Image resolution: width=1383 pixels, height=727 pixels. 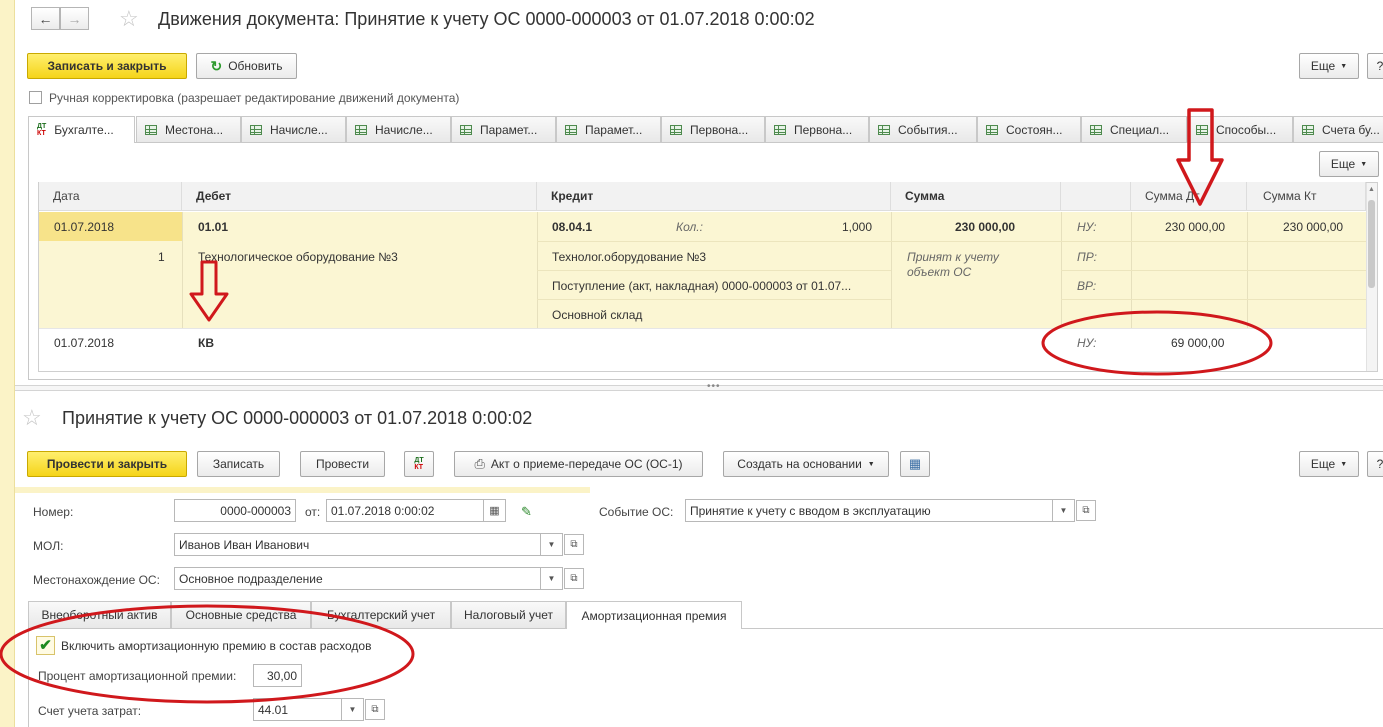 What do you see at coordinates (42, 130) in the screenshot?
I see `dt-kt-icon: ДТ КТ` at bounding box center [42, 130].